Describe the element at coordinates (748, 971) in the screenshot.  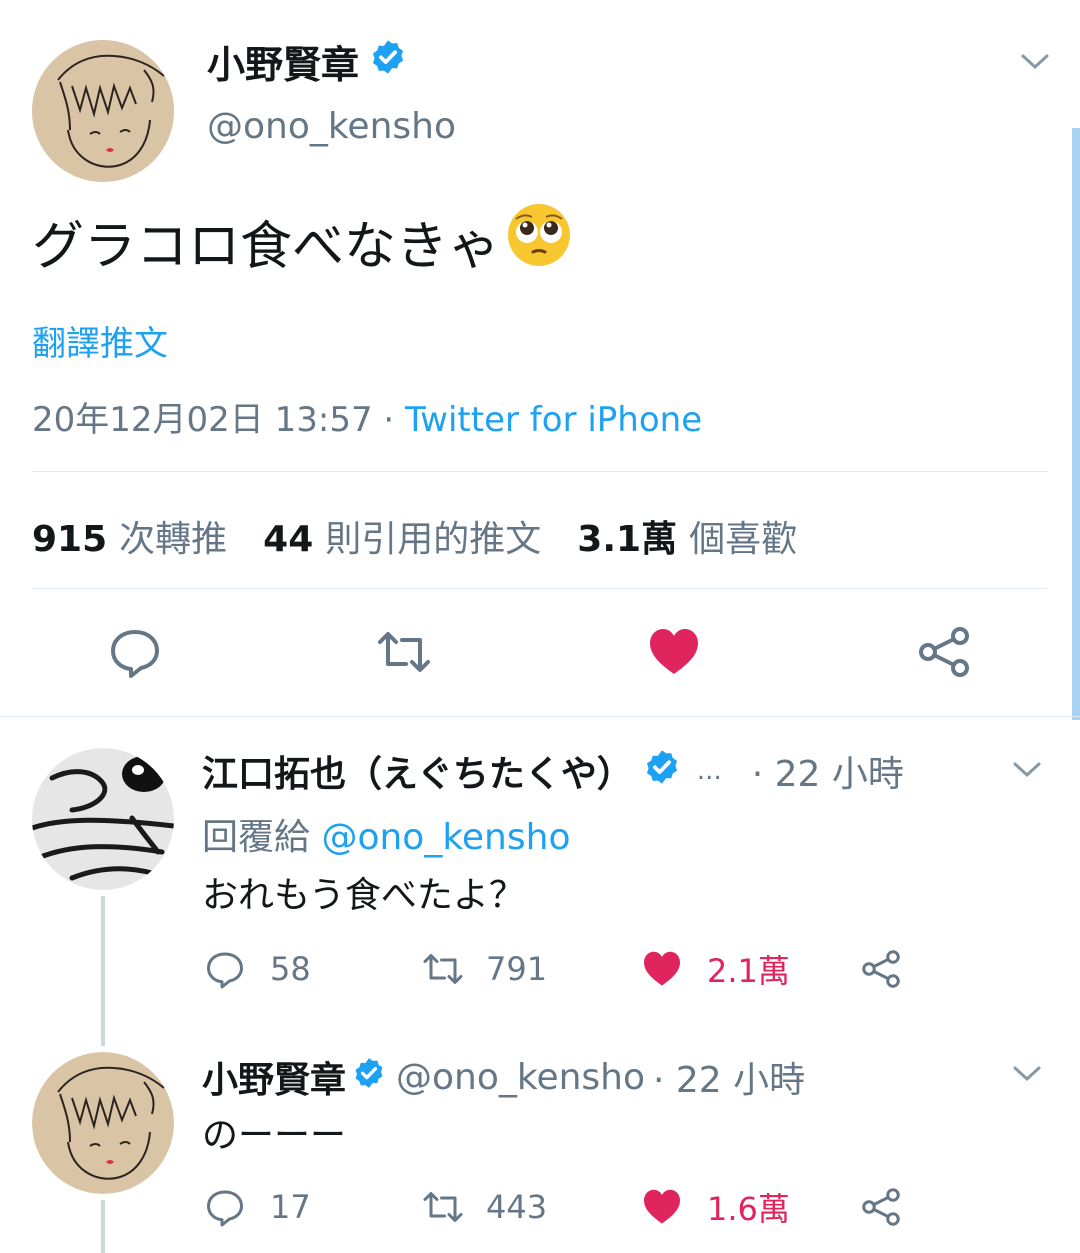
I see `like-count: 2.1萬` at that location.